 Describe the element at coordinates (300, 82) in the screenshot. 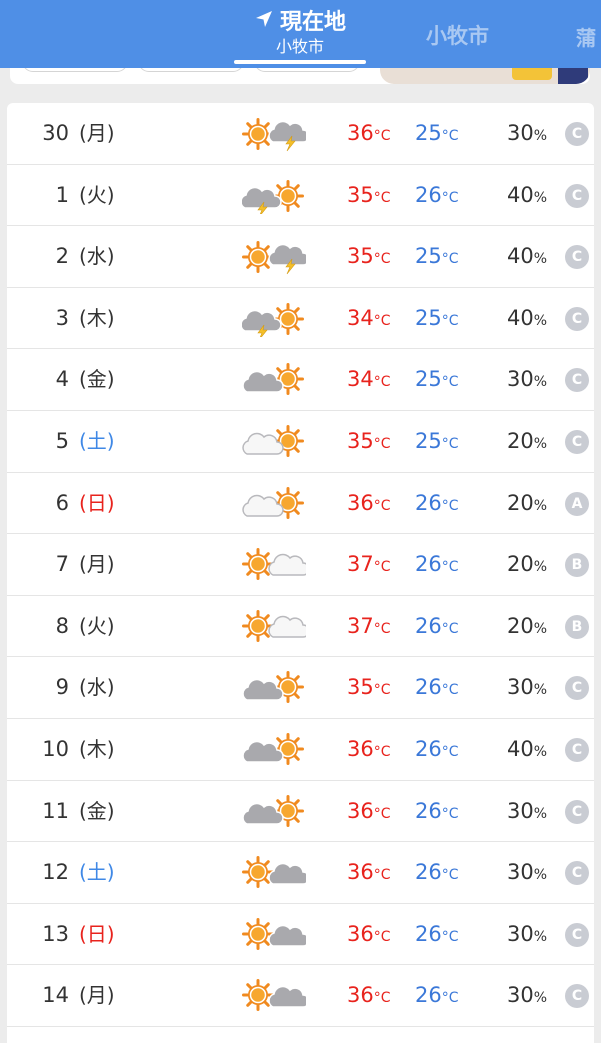

I see `scrolled-content-peek` at that location.